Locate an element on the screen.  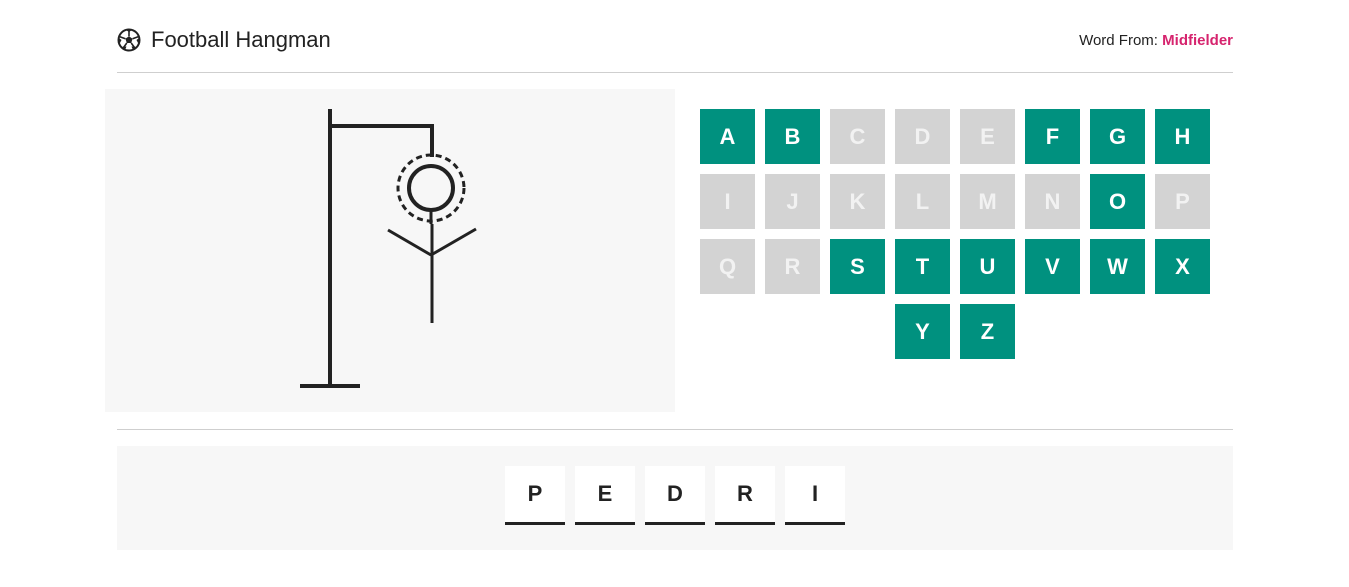
letter-key-a: A is located at coordinates (727, 136).